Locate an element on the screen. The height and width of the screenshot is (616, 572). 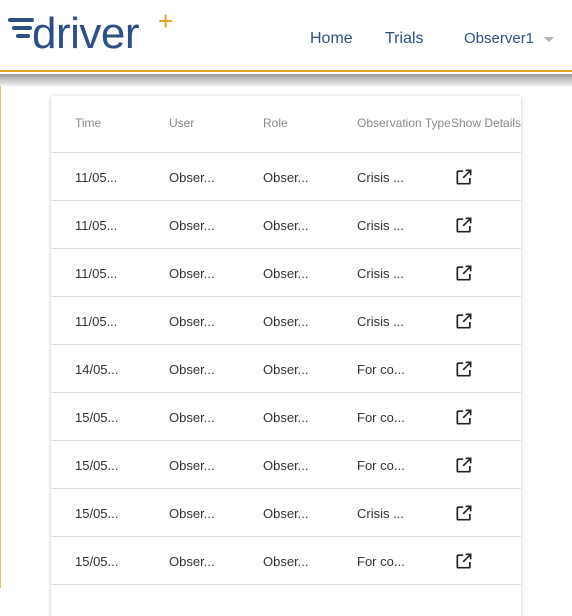
nav-home-link: Home is located at coordinates (331, 39).